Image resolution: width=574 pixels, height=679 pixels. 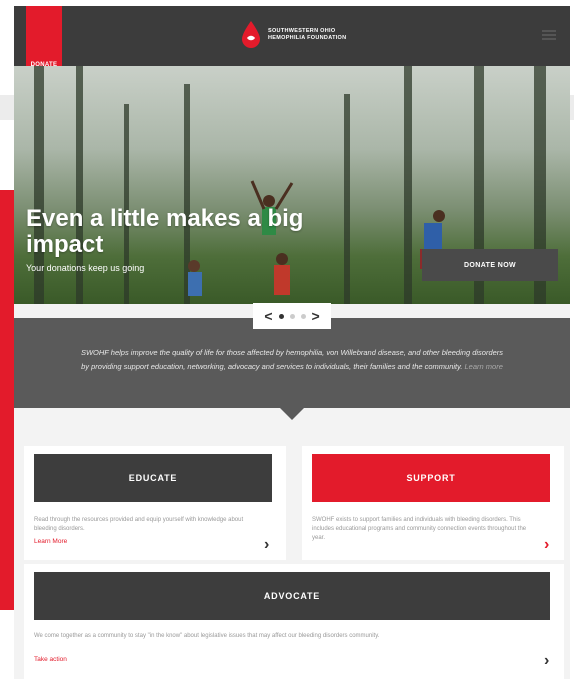 I want to click on take-action-link: Take action, so click(x=50, y=659).